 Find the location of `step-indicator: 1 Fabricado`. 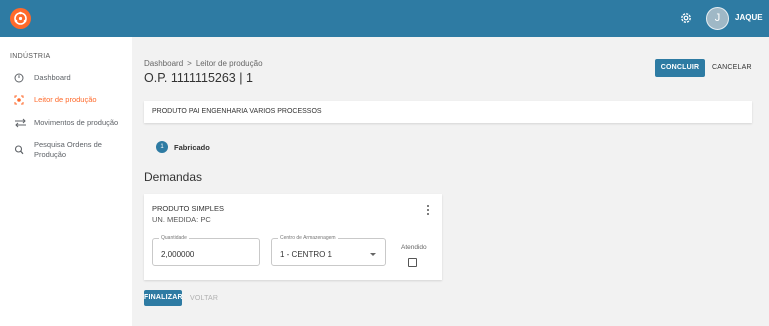

step-indicator: 1 Fabricado is located at coordinates (183, 147).